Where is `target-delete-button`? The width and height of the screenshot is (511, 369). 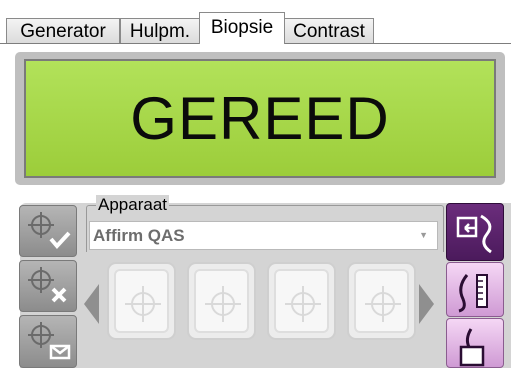 target-delete-button is located at coordinates (48, 286).